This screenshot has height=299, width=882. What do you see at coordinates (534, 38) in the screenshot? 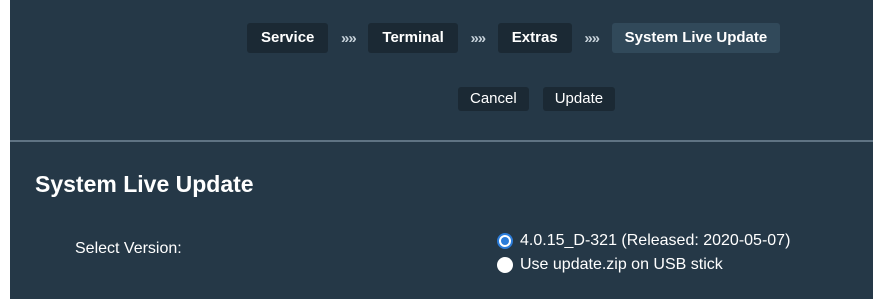
I see `breadcrumb-extras: Extras` at bounding box center [534, 38].